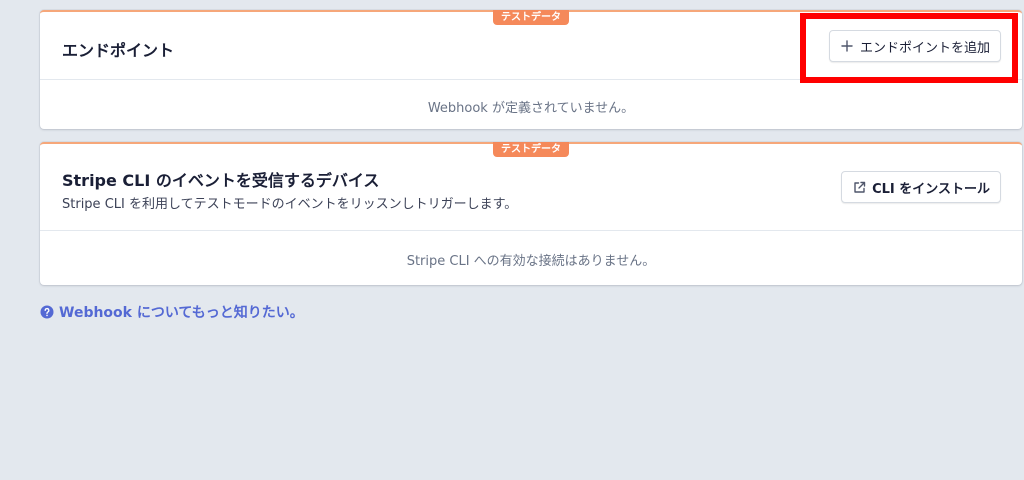  I want to click on install-cli-label: CLI をインストール, so click(931, 189).